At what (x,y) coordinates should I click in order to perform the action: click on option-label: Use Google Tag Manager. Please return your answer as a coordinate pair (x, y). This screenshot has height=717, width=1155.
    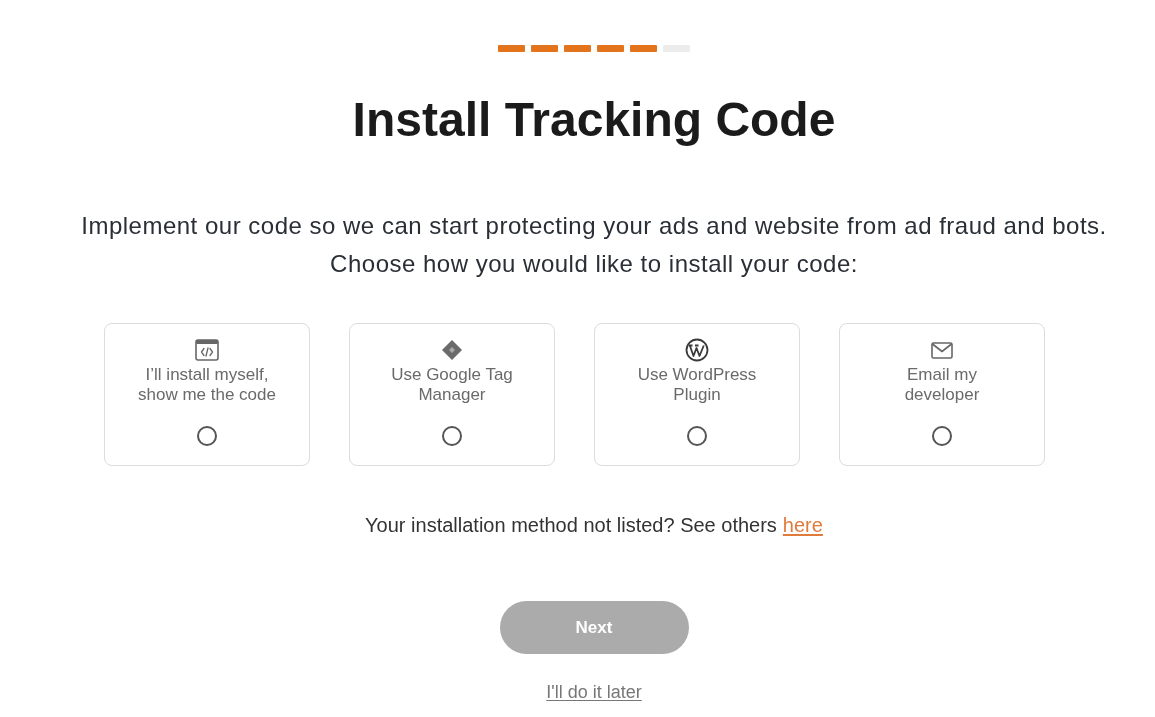
    Looking at the image, I should click on (452, 385).